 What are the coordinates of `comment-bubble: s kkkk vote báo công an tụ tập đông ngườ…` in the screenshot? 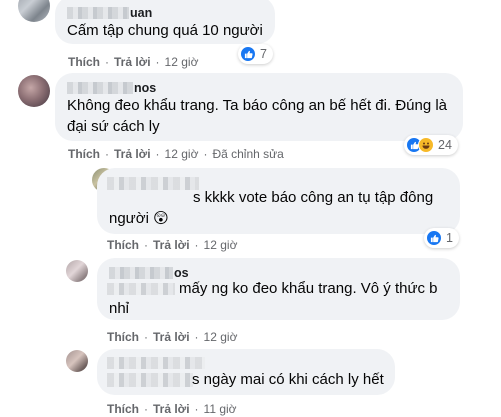 It's located at (278, 201).